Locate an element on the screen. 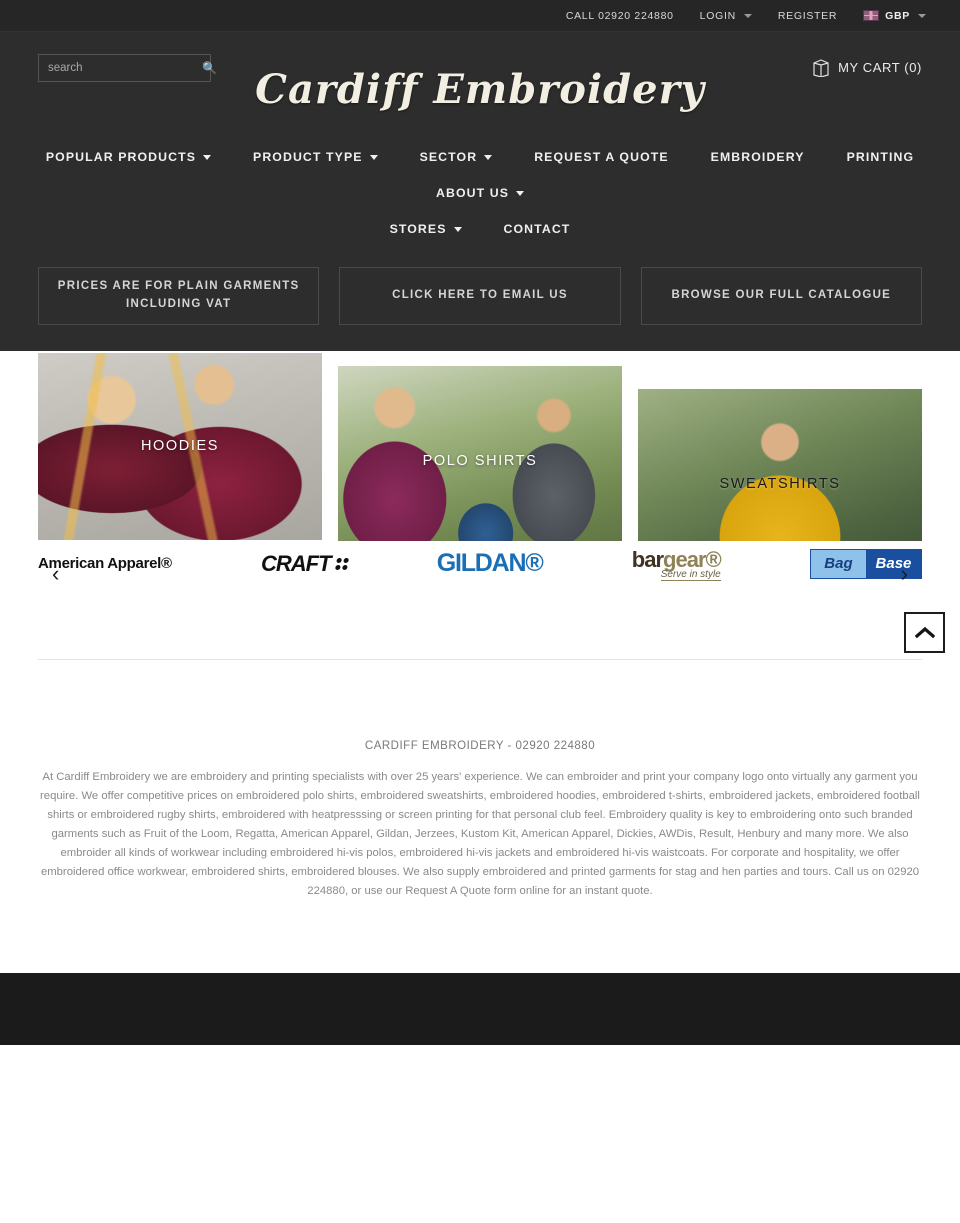 The image size is (960, 1223). phone-link: CALL 02920 224880 is located at coordinates (620, 16).